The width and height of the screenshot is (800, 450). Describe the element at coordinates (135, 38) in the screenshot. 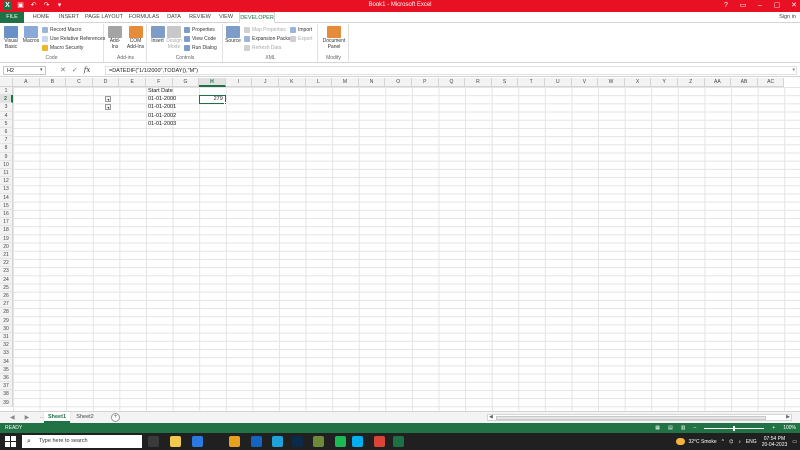

I see `com-add-ins-button: COM Add-Ins` at that location.